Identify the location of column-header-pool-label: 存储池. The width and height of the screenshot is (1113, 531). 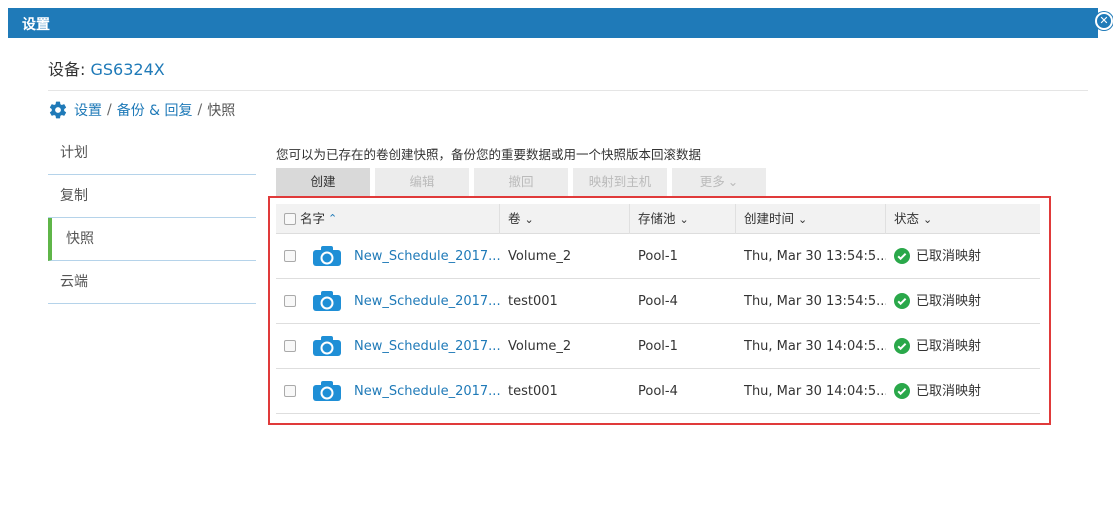
(657, 218).